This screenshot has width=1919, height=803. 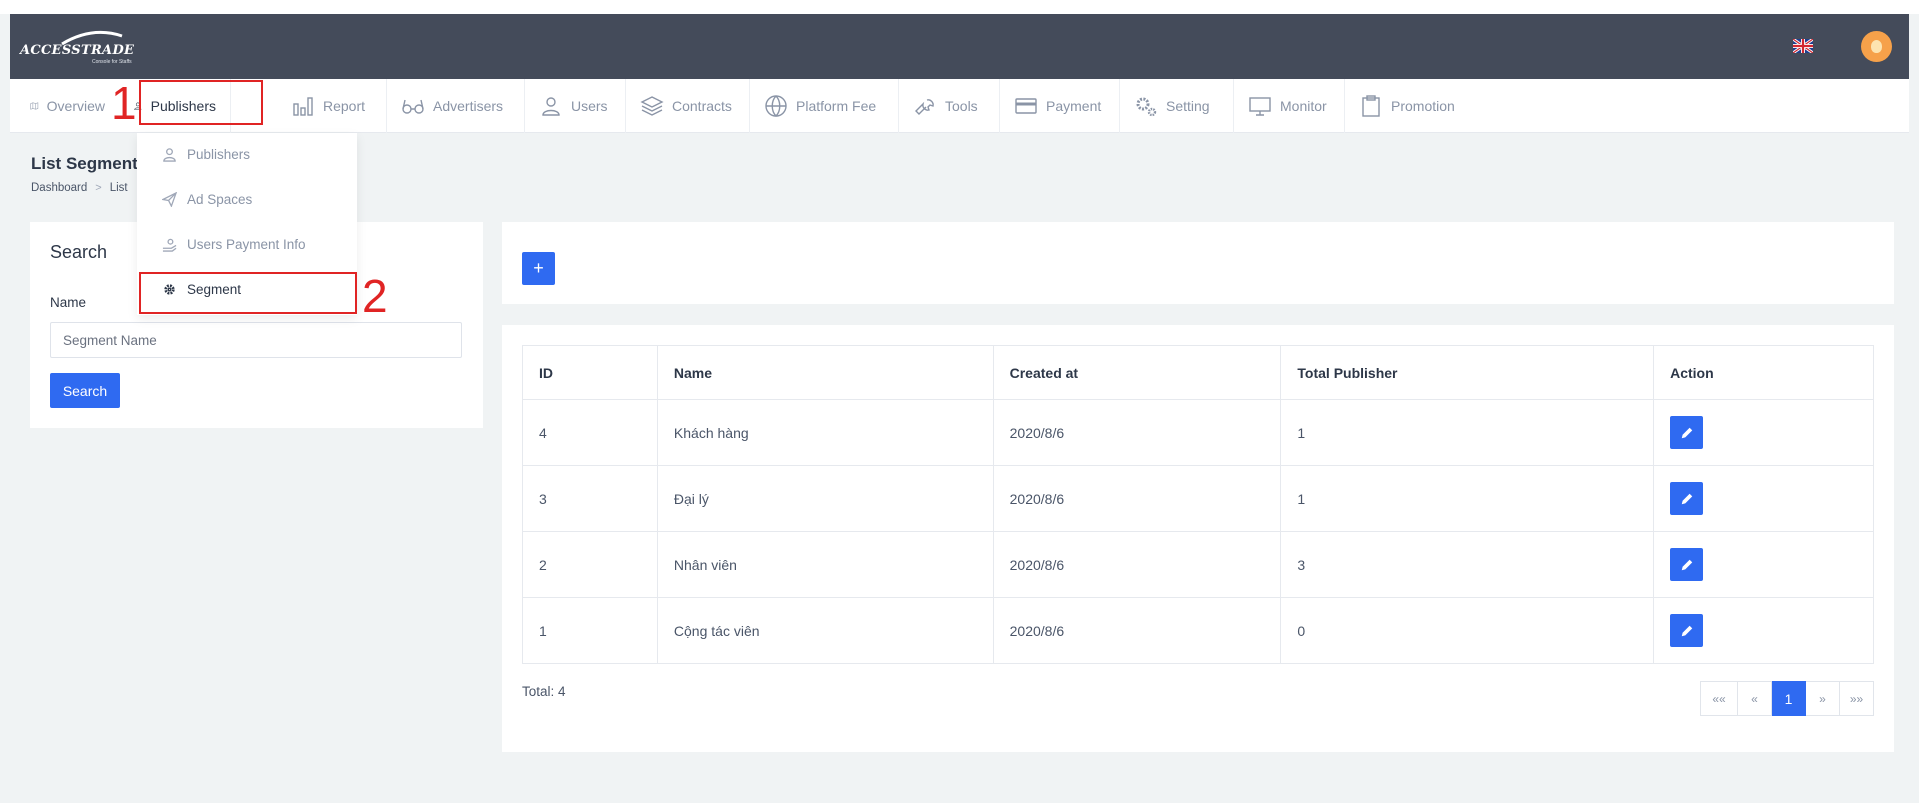 I want to click on search-button: Search, so click(x=85, y=390).